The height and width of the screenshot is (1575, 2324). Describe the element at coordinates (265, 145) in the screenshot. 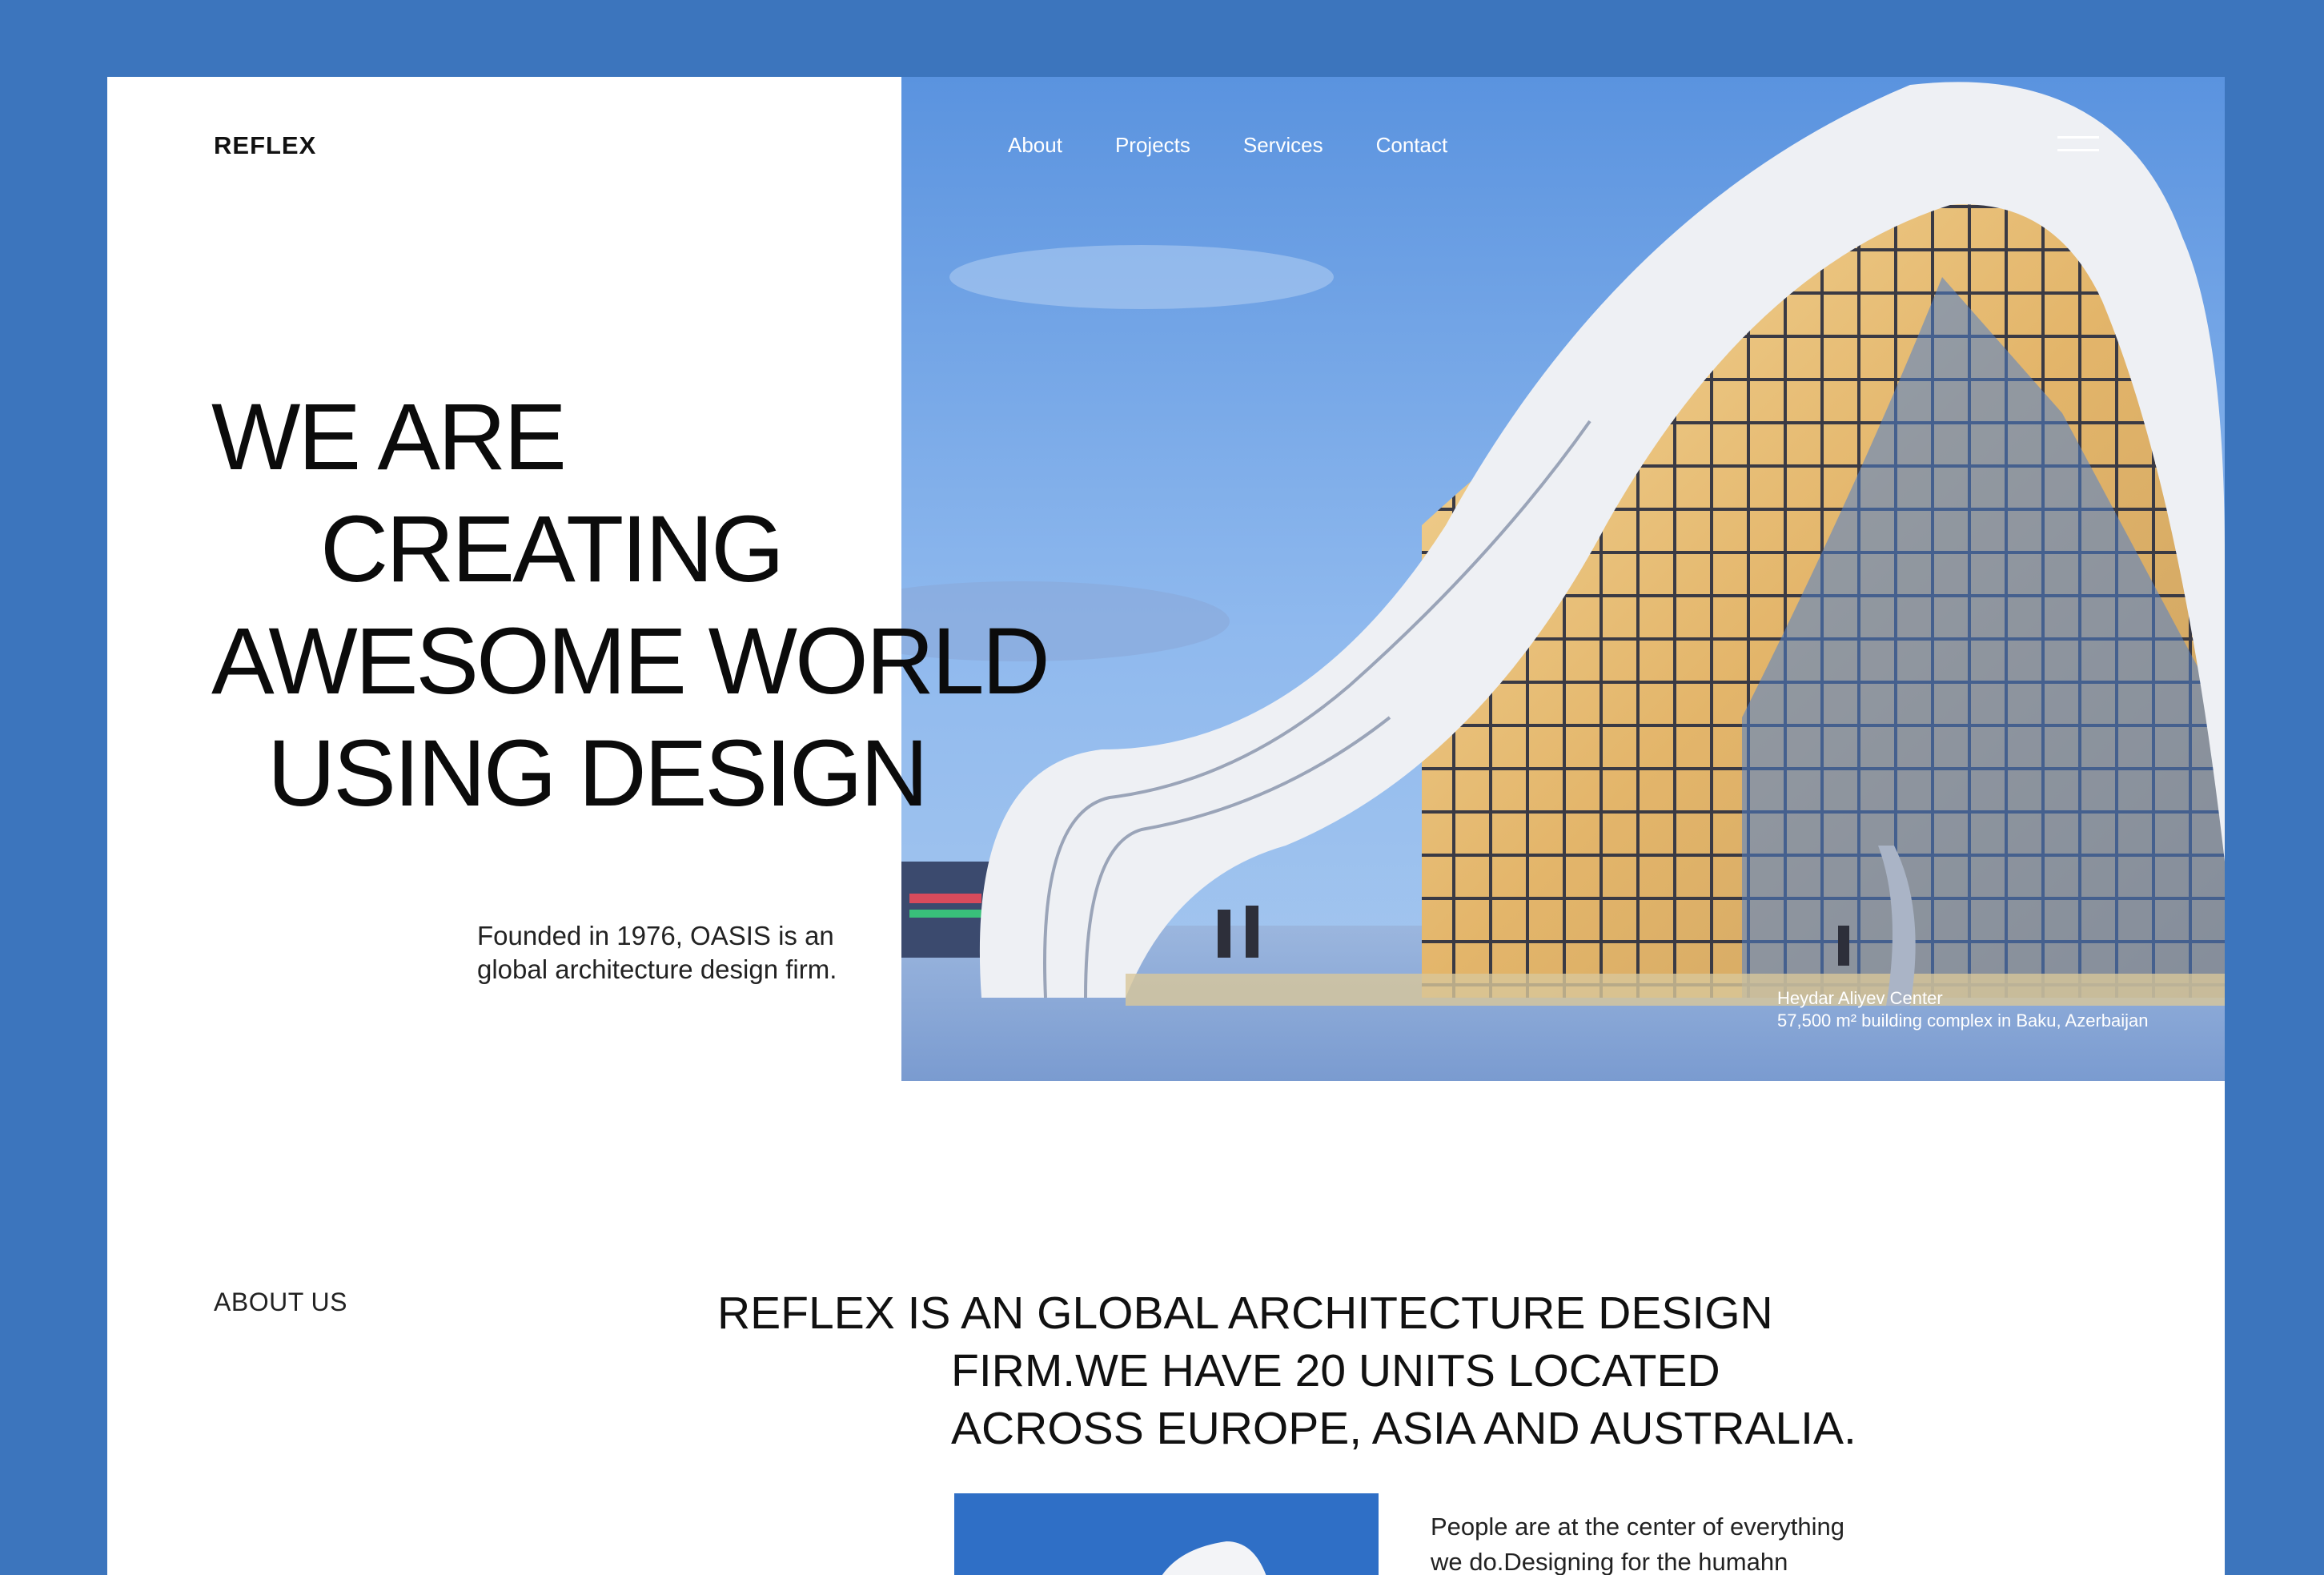

I see `brand-logo: REFLEX` at that location.